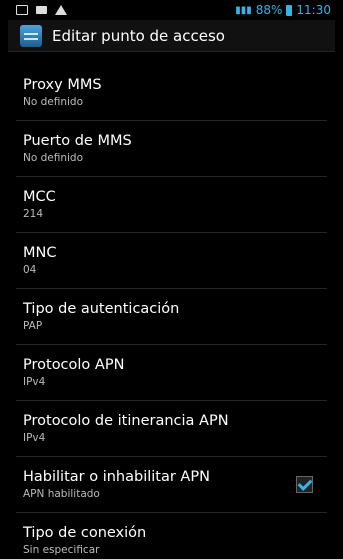 The height and width of the screenshot is (559, 343). What do you see at coordinates (171, 92) in the screenshot?
I see `setting-proxy-mms: Proxy MMS No definido` at bounding box center [171, 92].